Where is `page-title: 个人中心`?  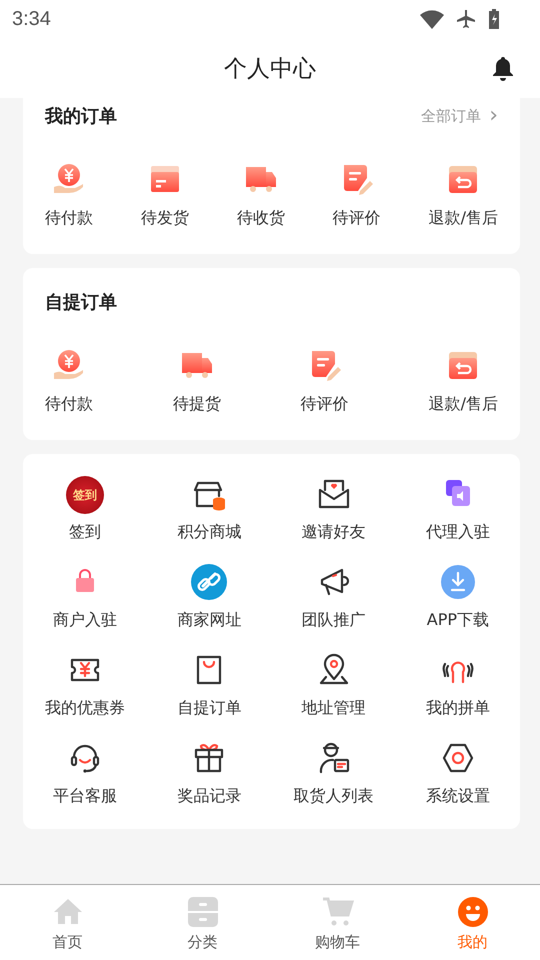 page-title: 个人中心 is located at coordinates (270, 69).